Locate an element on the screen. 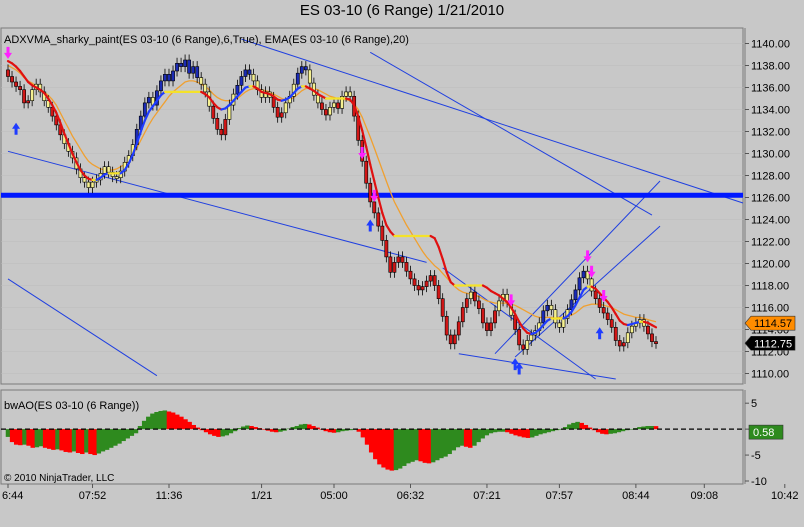 The image size is (804, 527). time-tick-label: 11:36 is located at coordinates (169, 496).